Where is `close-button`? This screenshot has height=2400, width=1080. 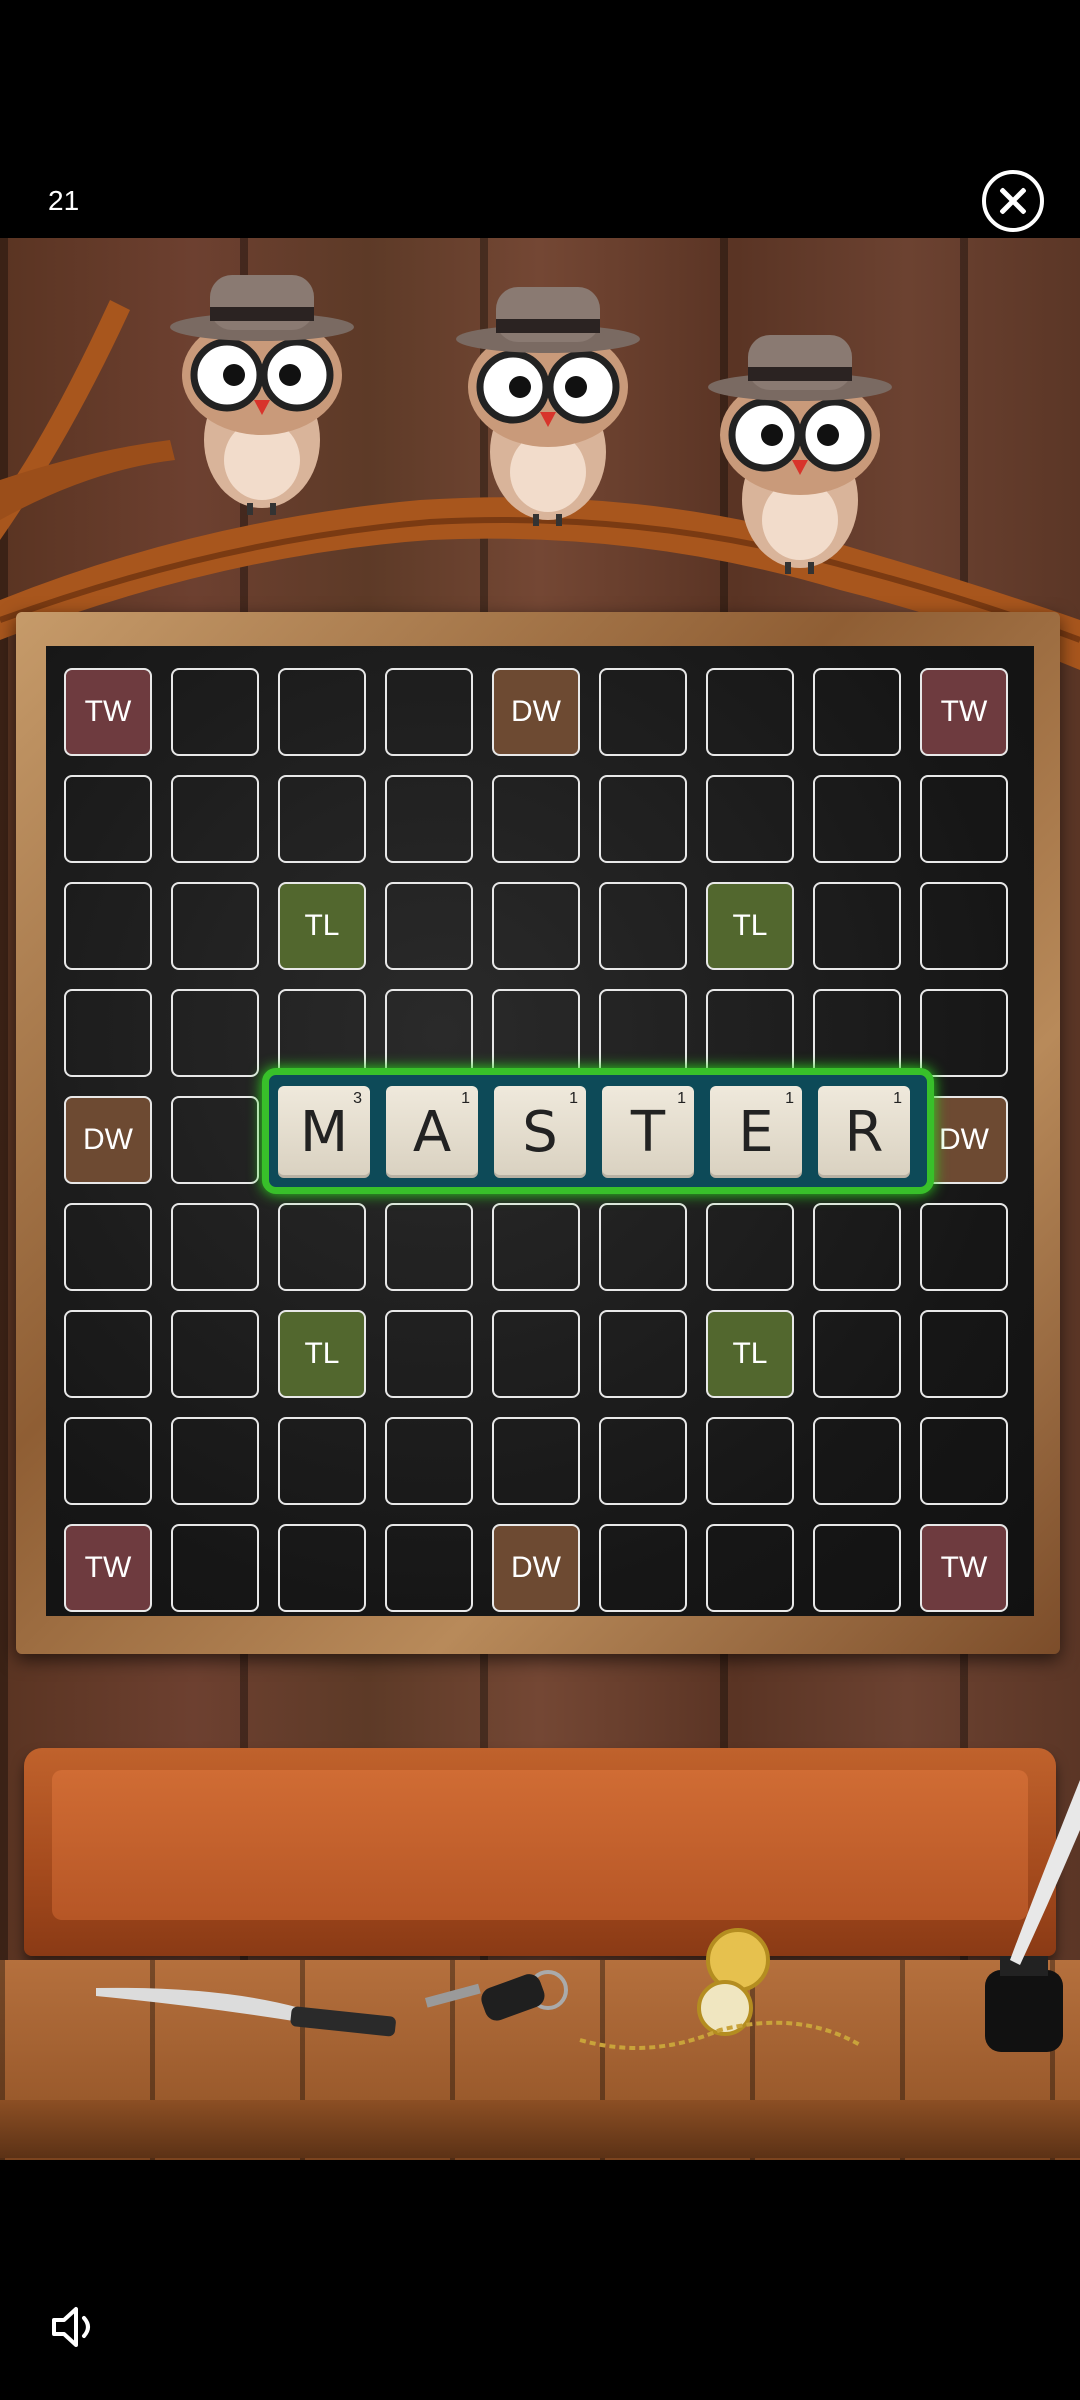
close-button is located at coordinates (1013, 201).